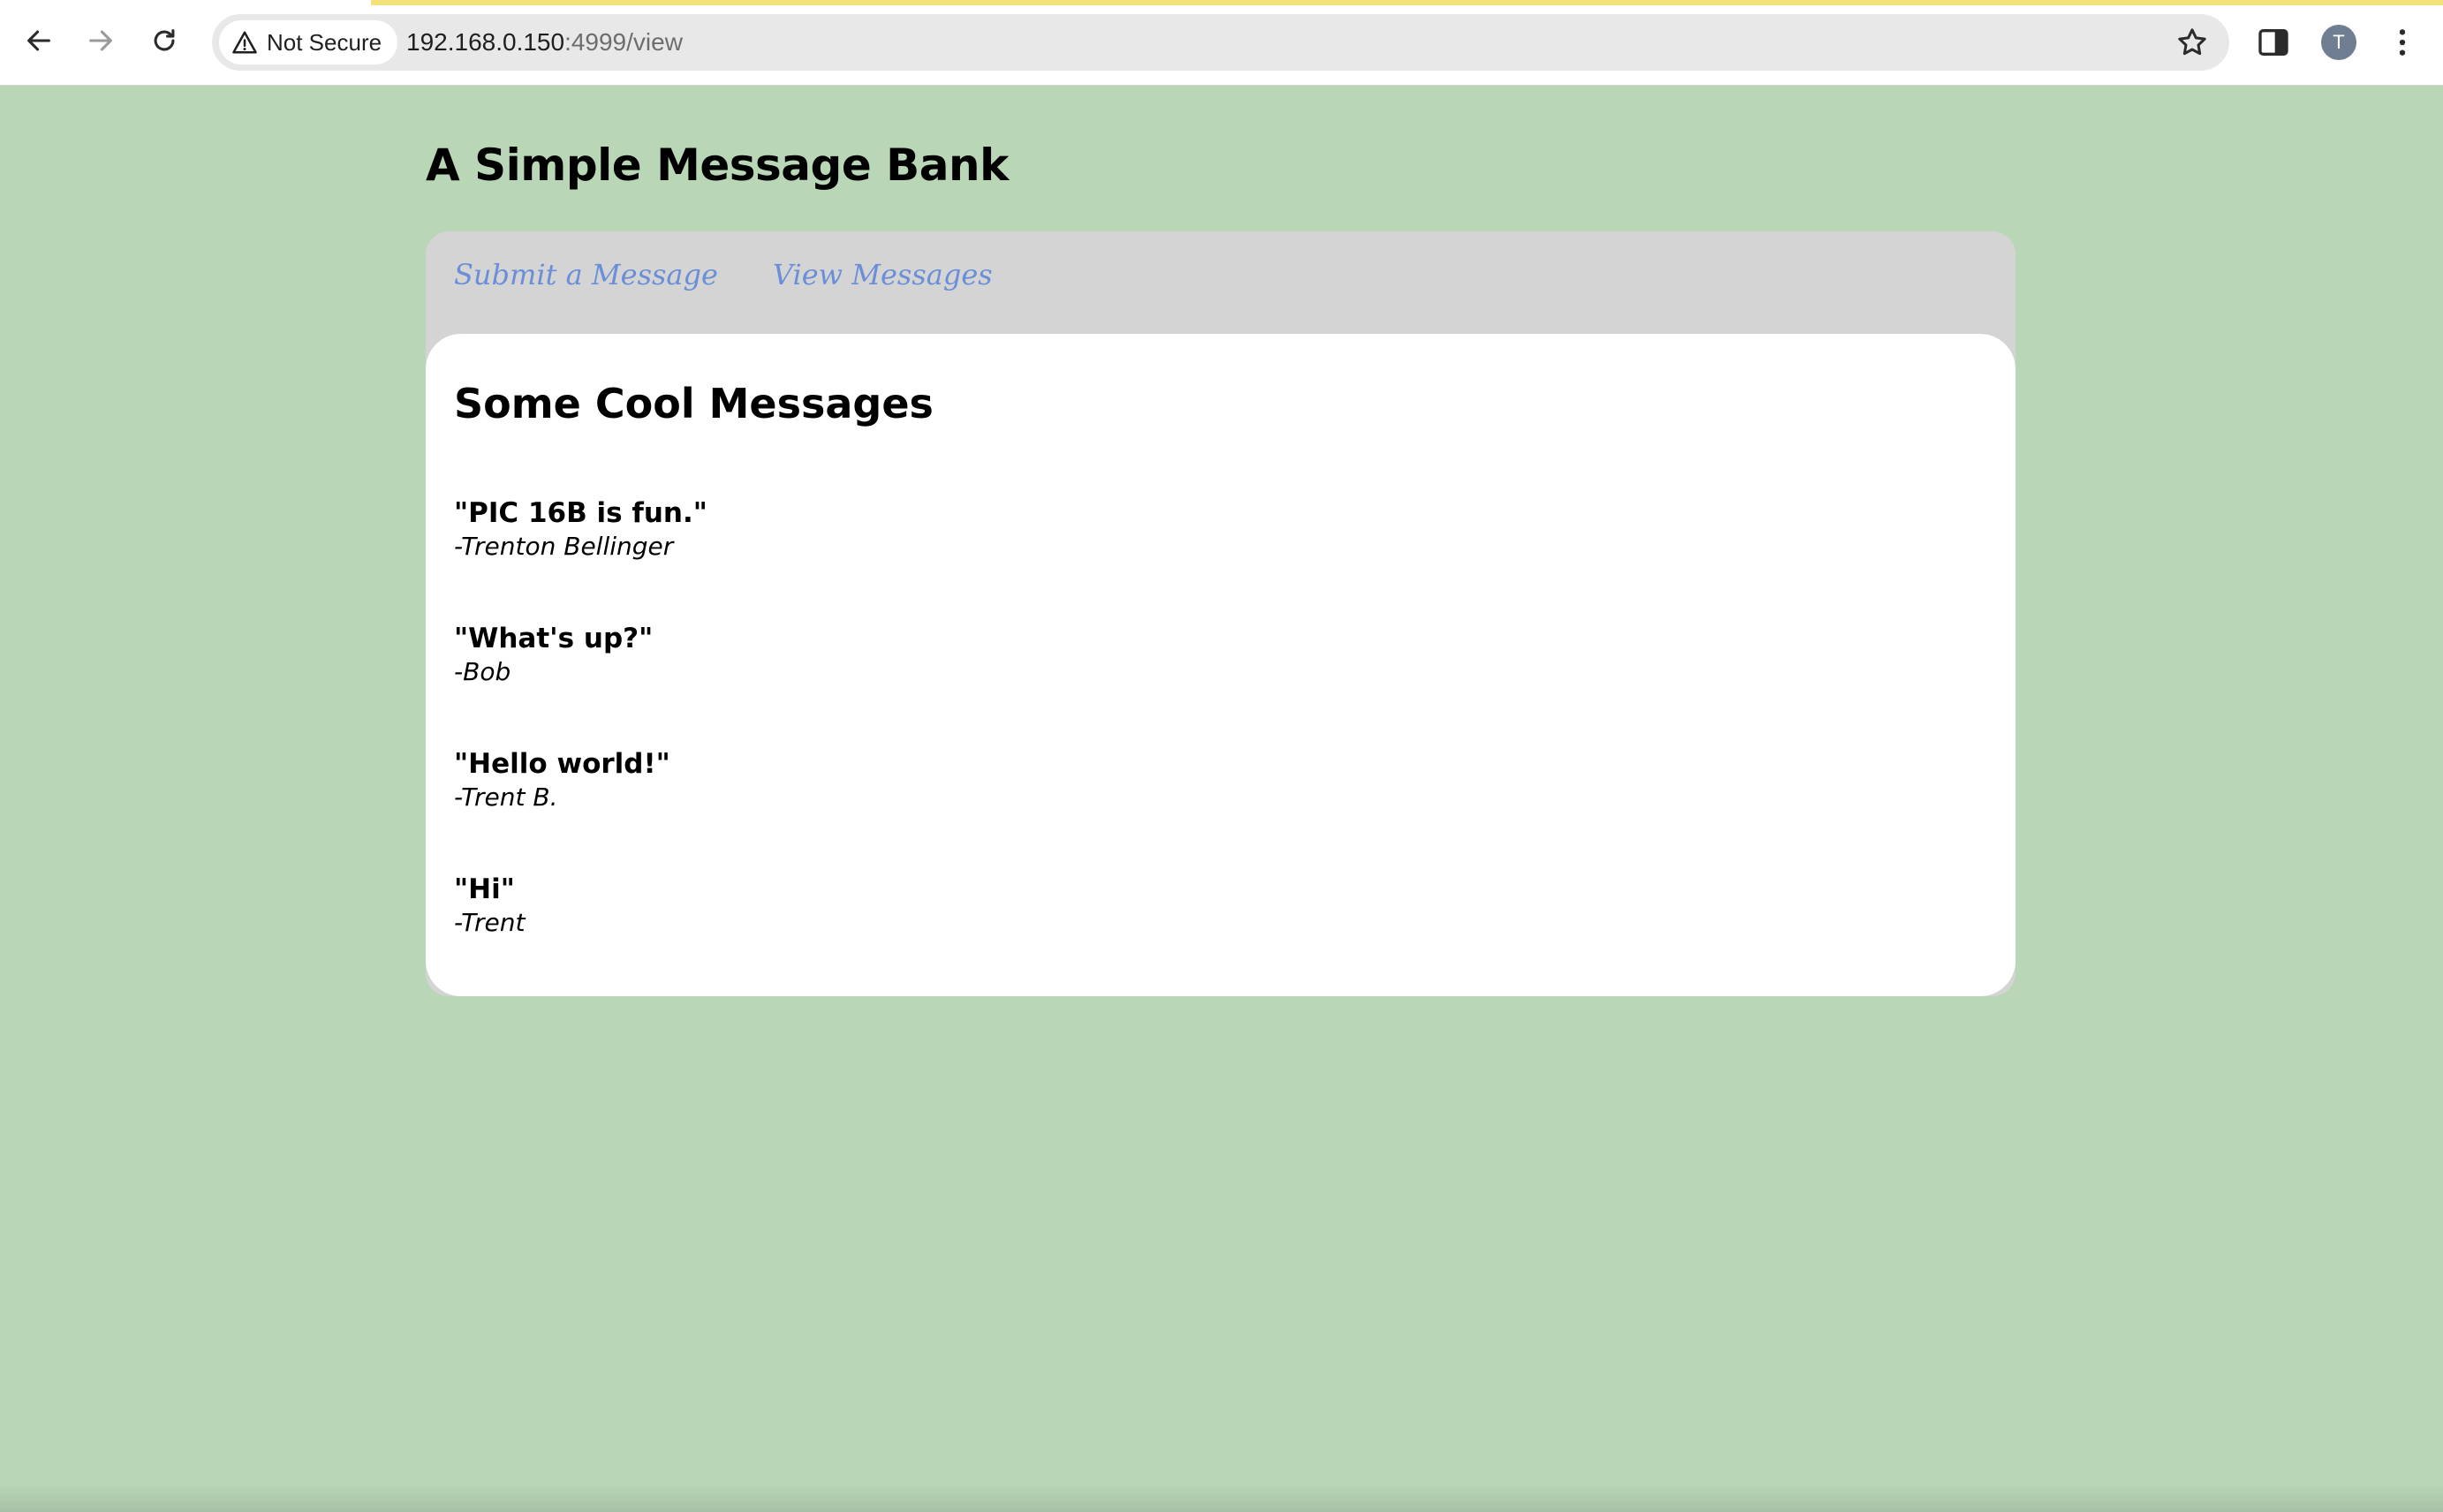 This screenshot has height=1512, width=2443. Describe the element at coordinates (623, 42) in the screenshot. I see `url-path: :4999/view` at that location.